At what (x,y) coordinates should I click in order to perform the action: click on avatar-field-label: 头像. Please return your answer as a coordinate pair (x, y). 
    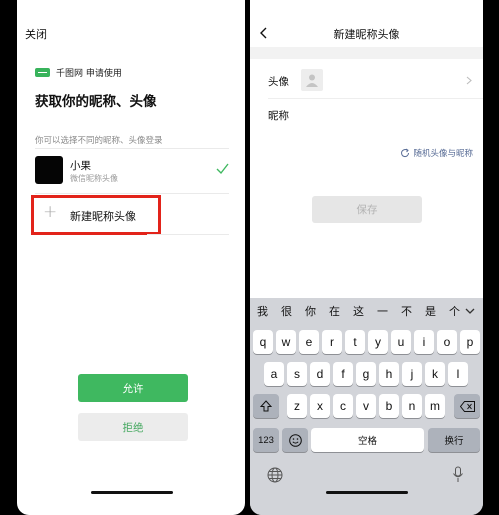
    Looking at the image, I should click on (278, 82).